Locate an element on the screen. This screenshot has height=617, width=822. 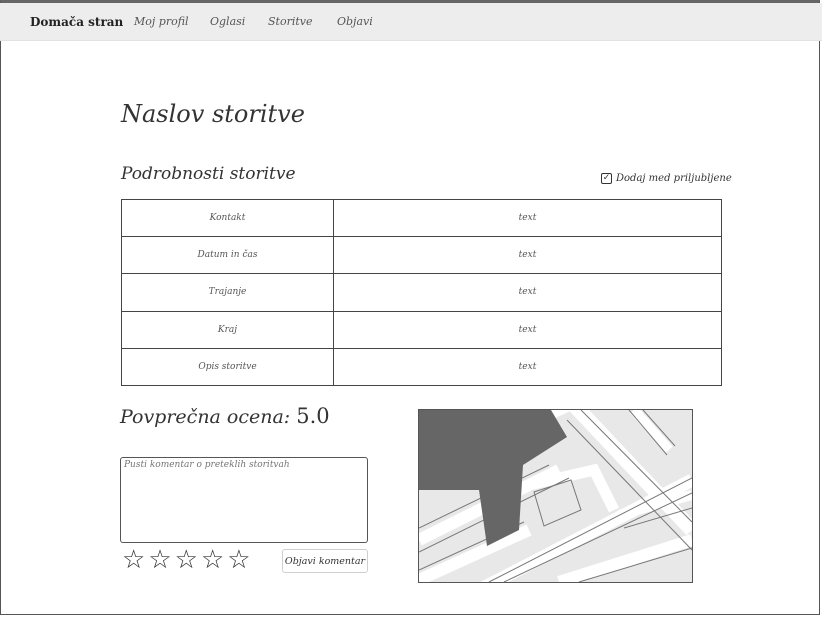
table-row: Trajanje text is located at coordinates (421, 292).